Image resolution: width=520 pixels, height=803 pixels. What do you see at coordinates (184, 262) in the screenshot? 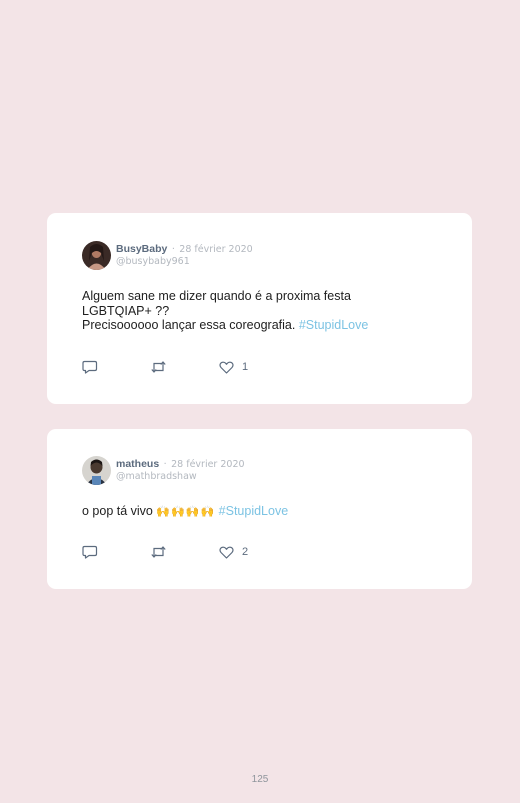
I see `author-handle: @busybaby961` at bounding box center [184, 262].